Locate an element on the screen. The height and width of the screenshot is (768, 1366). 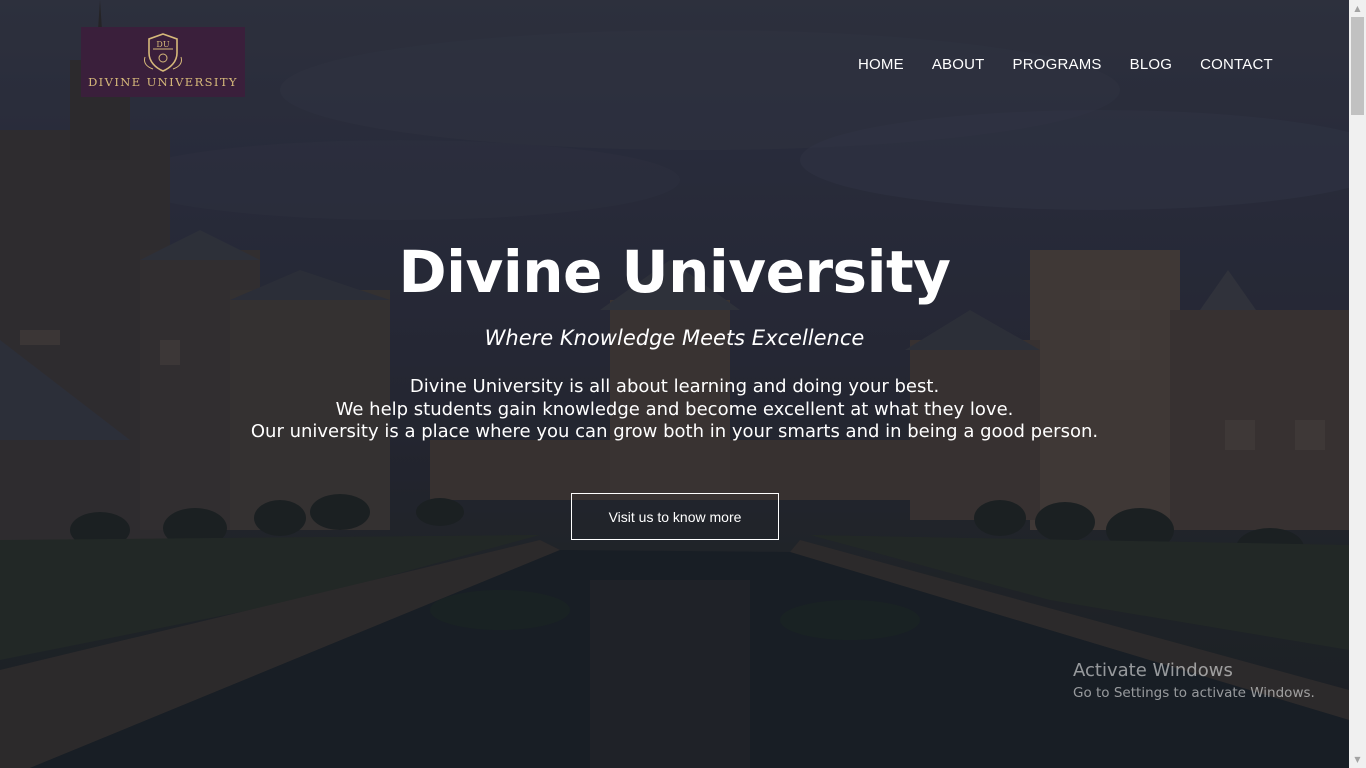
hero-tagline: Where Knowledge Meets Excellence is located at coordinates (674, 338).